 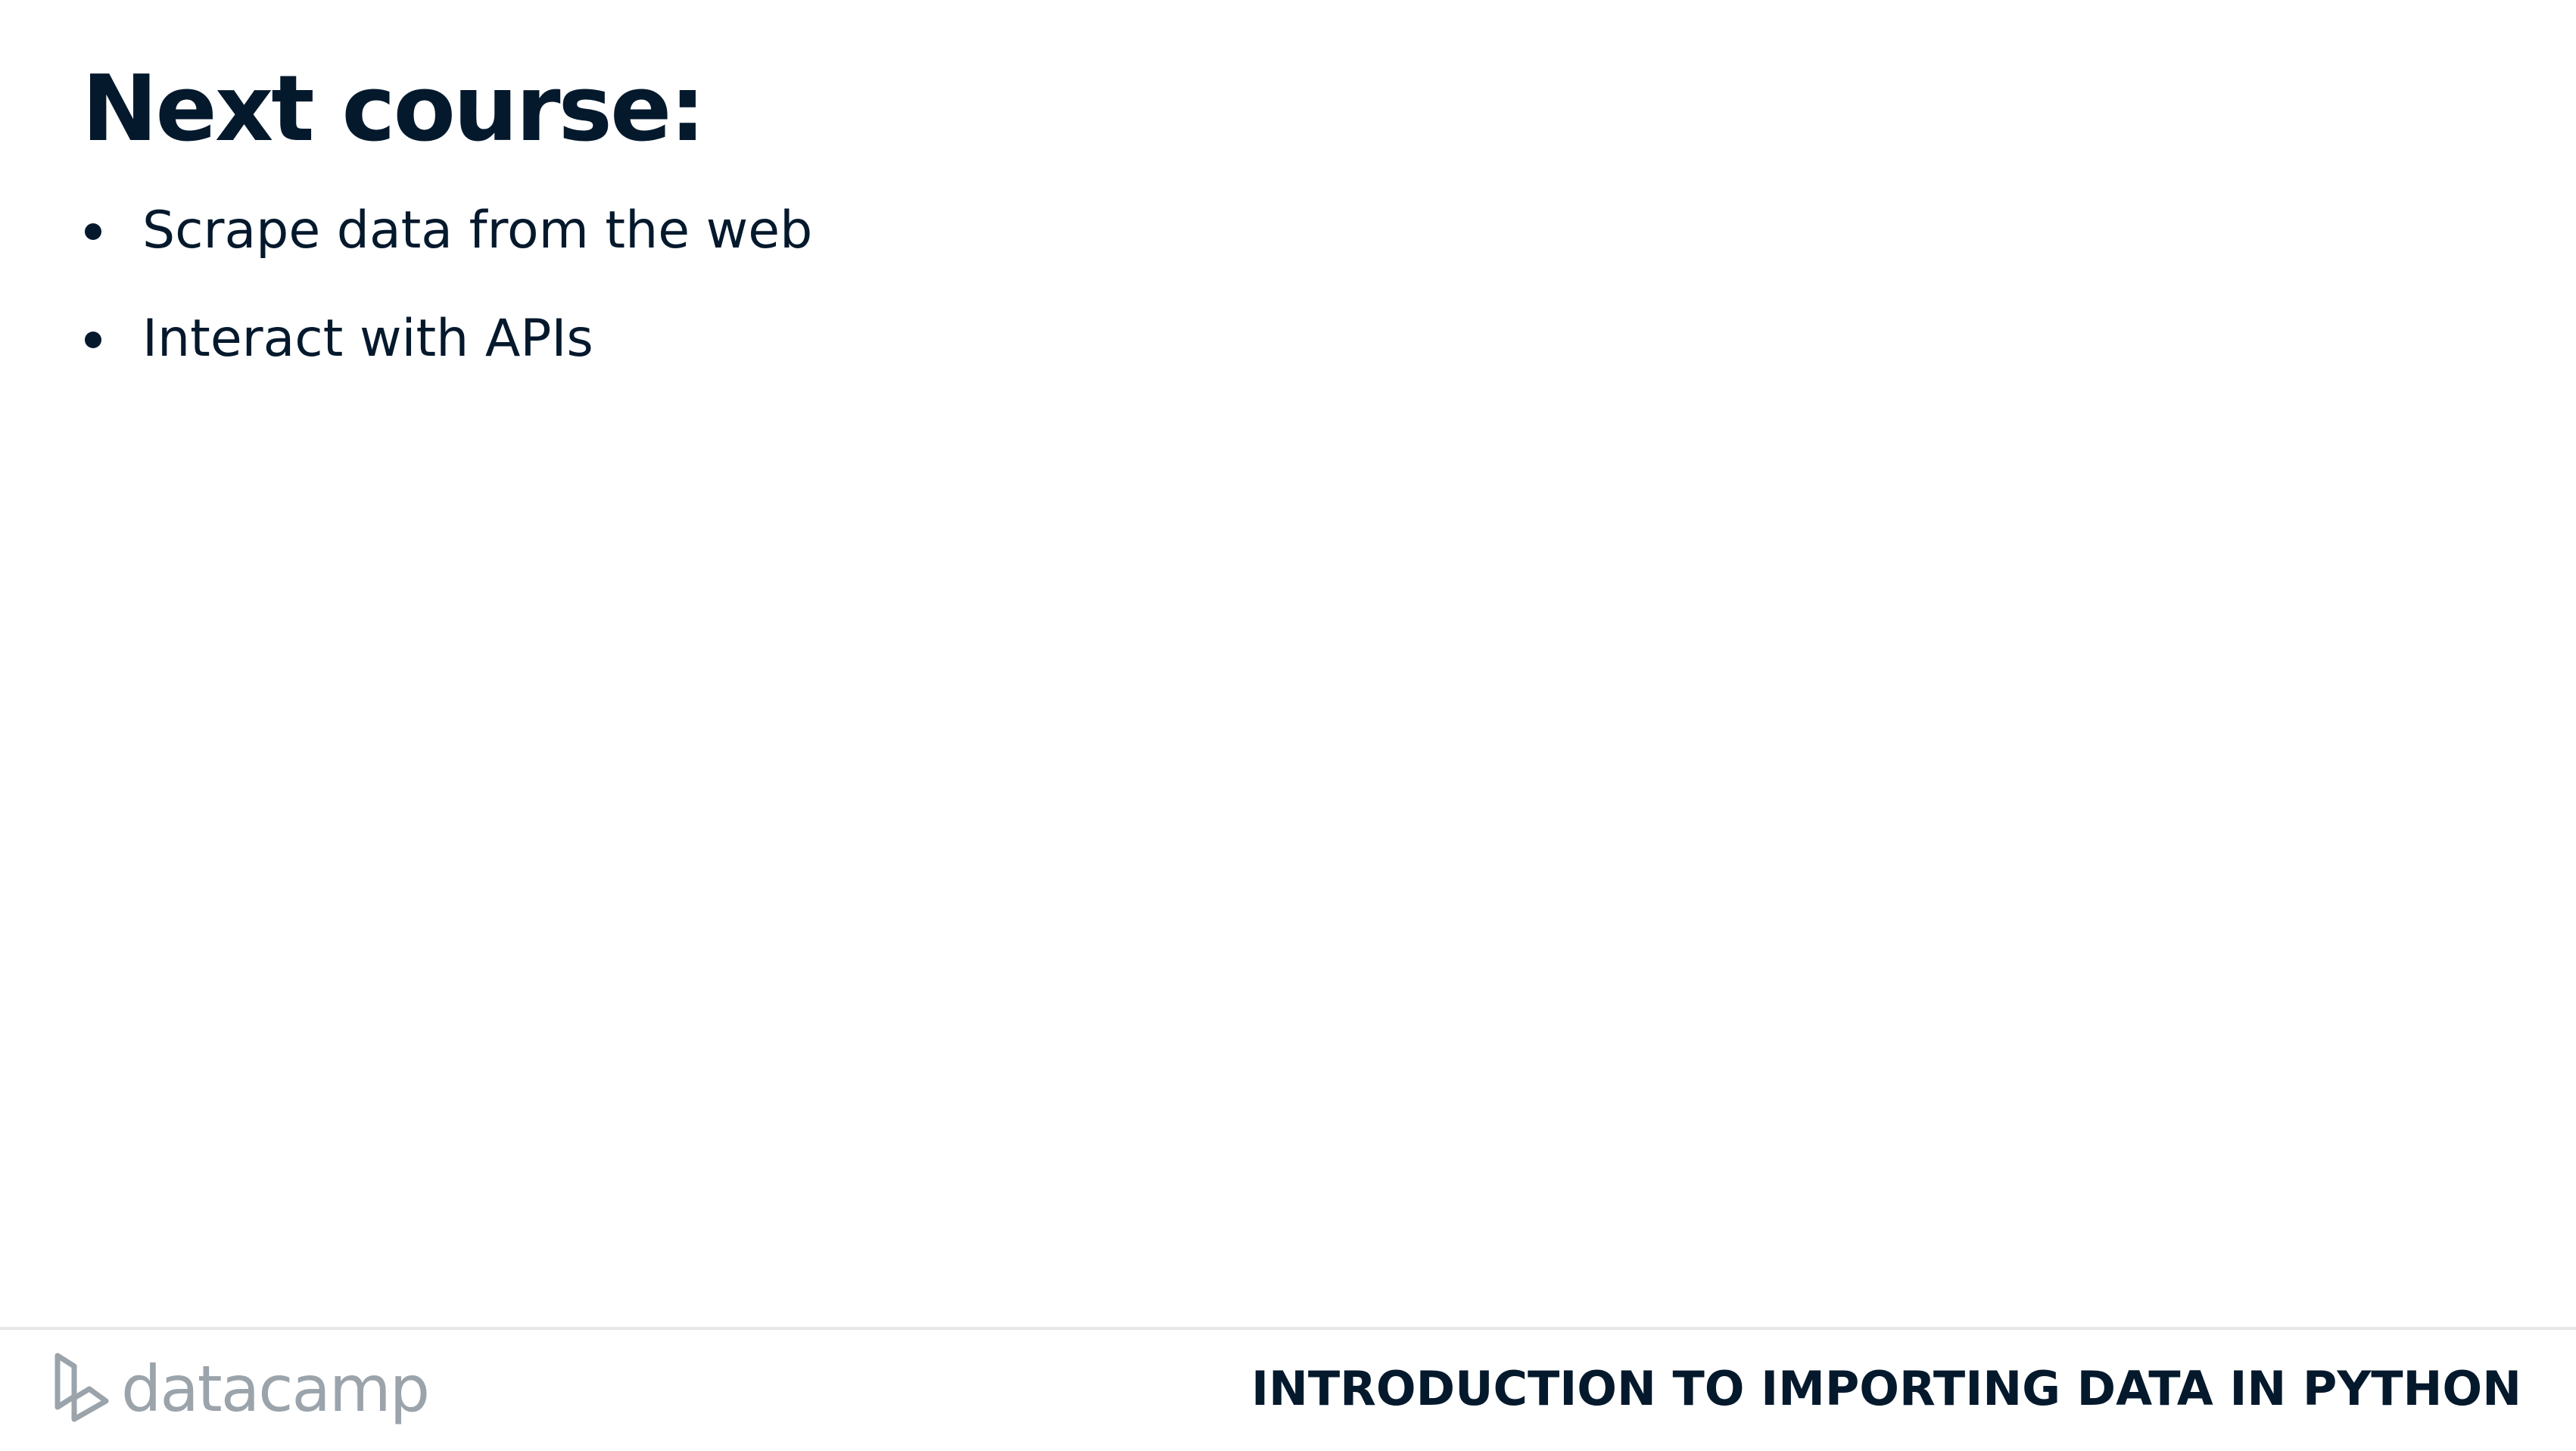 What do you see at coordinates (1288, 1328) in the screenshot?
I see `footer-divider` at bounding box center [1288, 1328].